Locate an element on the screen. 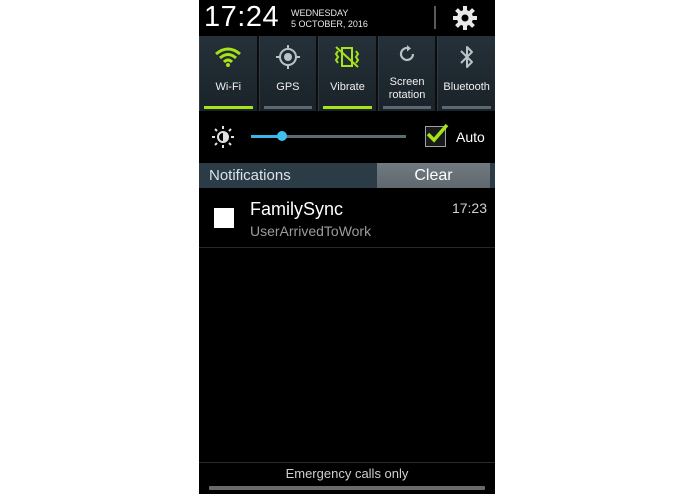 The image size is (695, 494). clock: 17:24 is located at coordinates (242, 17).